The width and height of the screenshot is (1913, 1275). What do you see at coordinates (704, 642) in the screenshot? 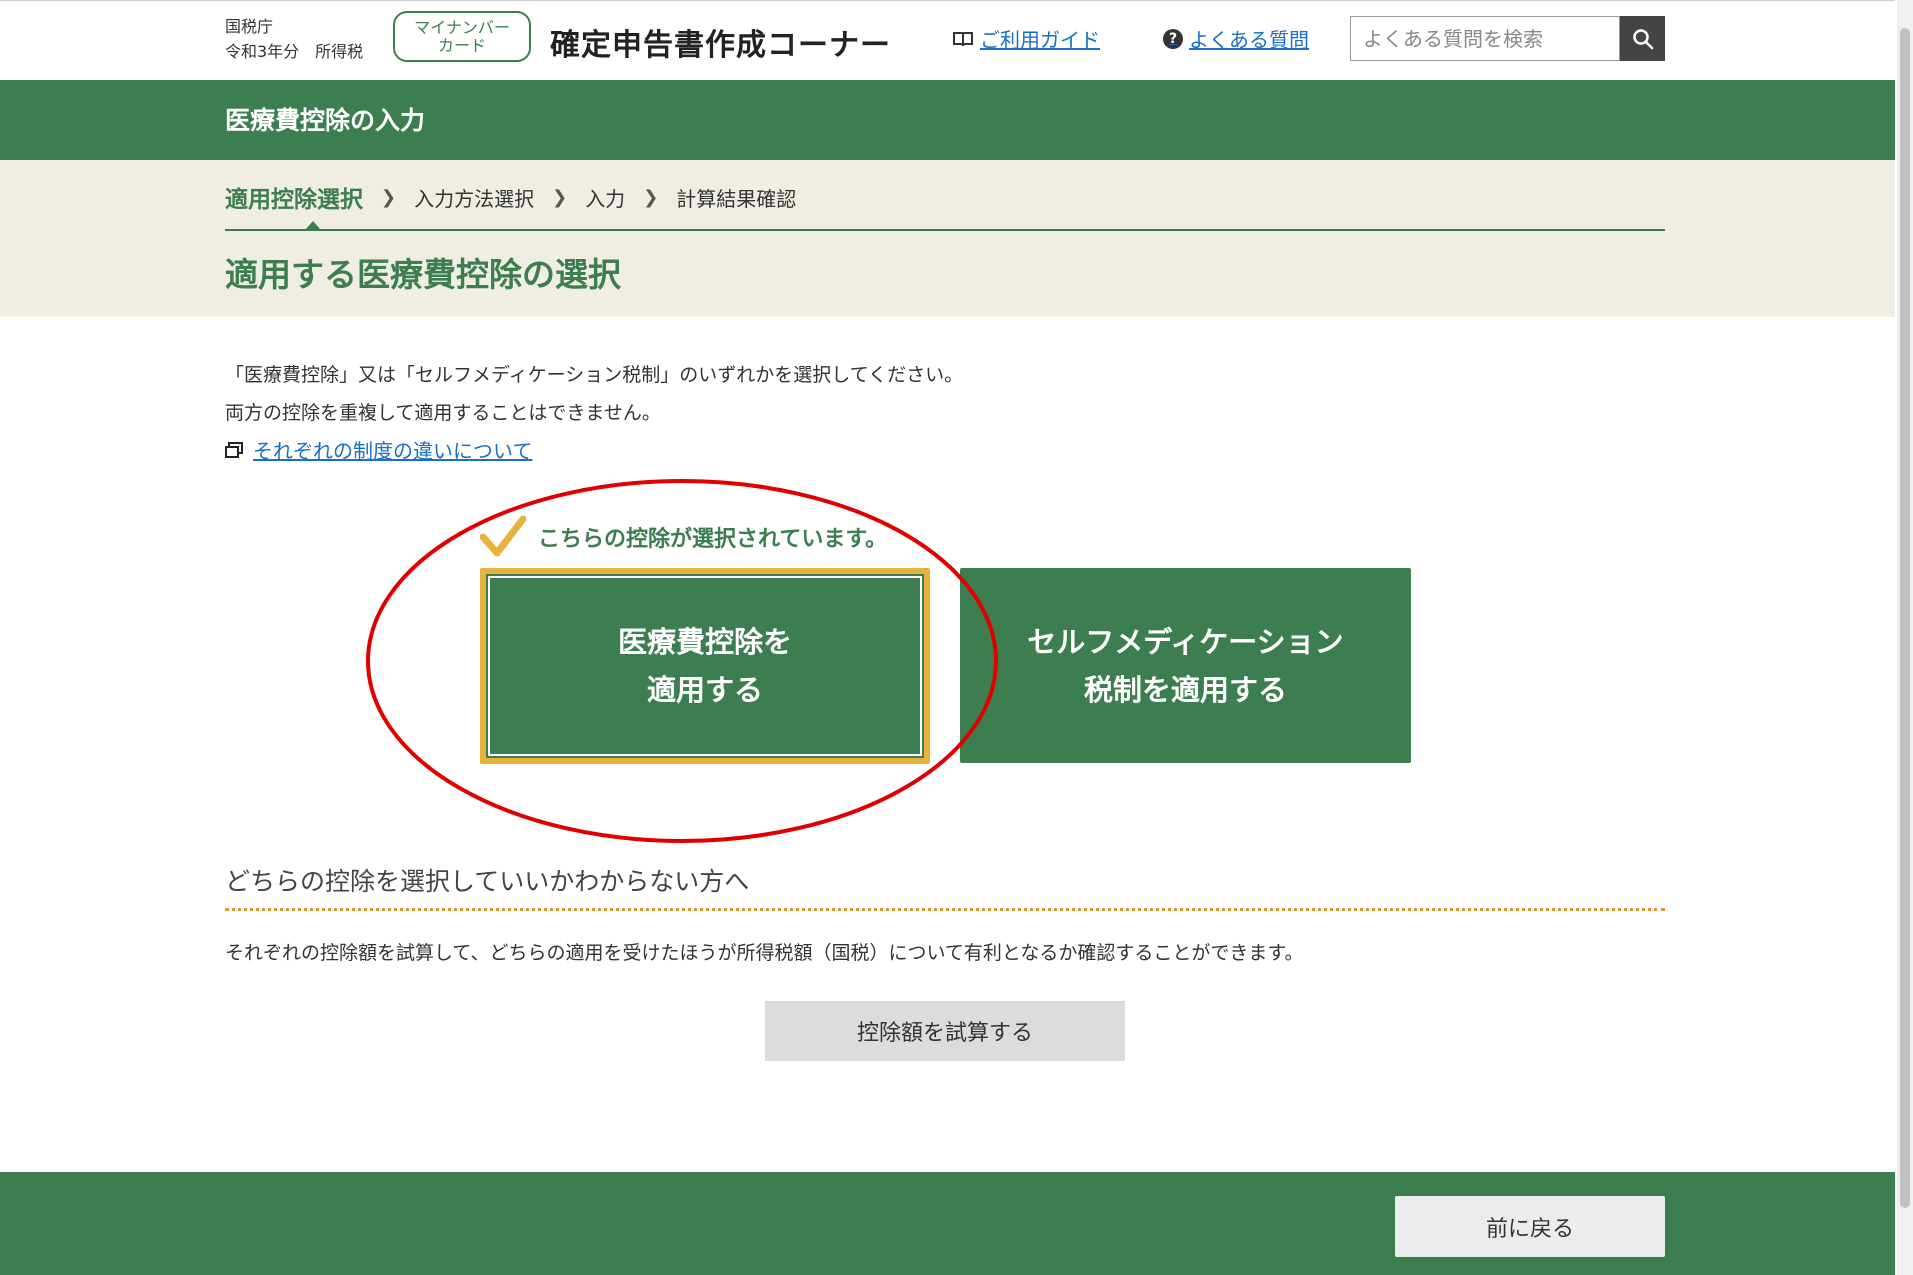
I see `medical-button-line1: 医療費控除を` at bounding box center [704, 642].